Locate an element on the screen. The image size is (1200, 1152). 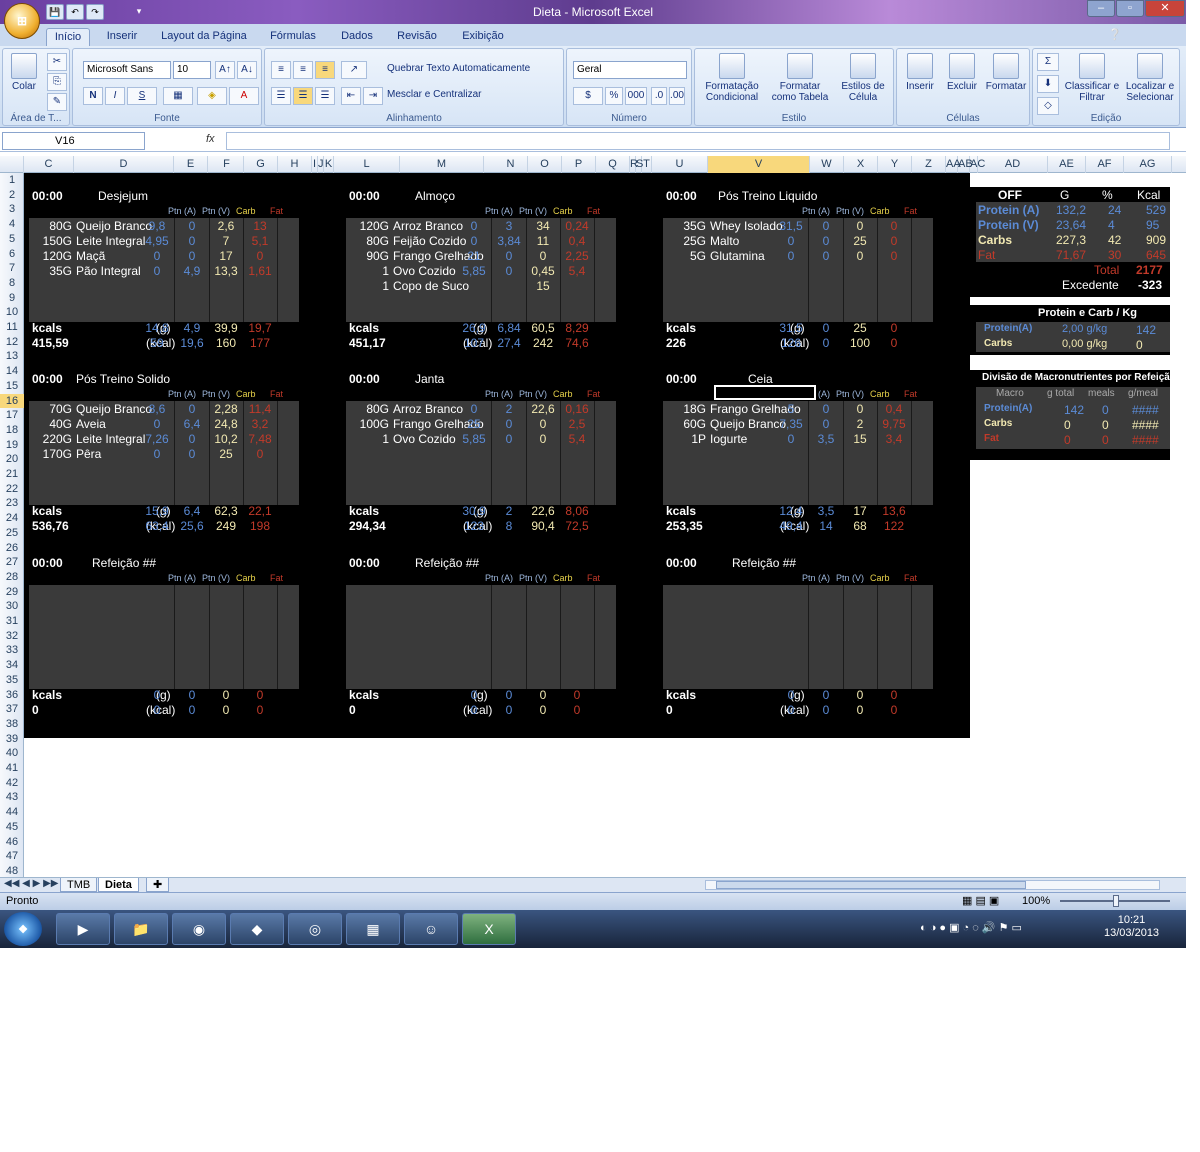
item-d: 2,25 is located at coordinates (577, 256).